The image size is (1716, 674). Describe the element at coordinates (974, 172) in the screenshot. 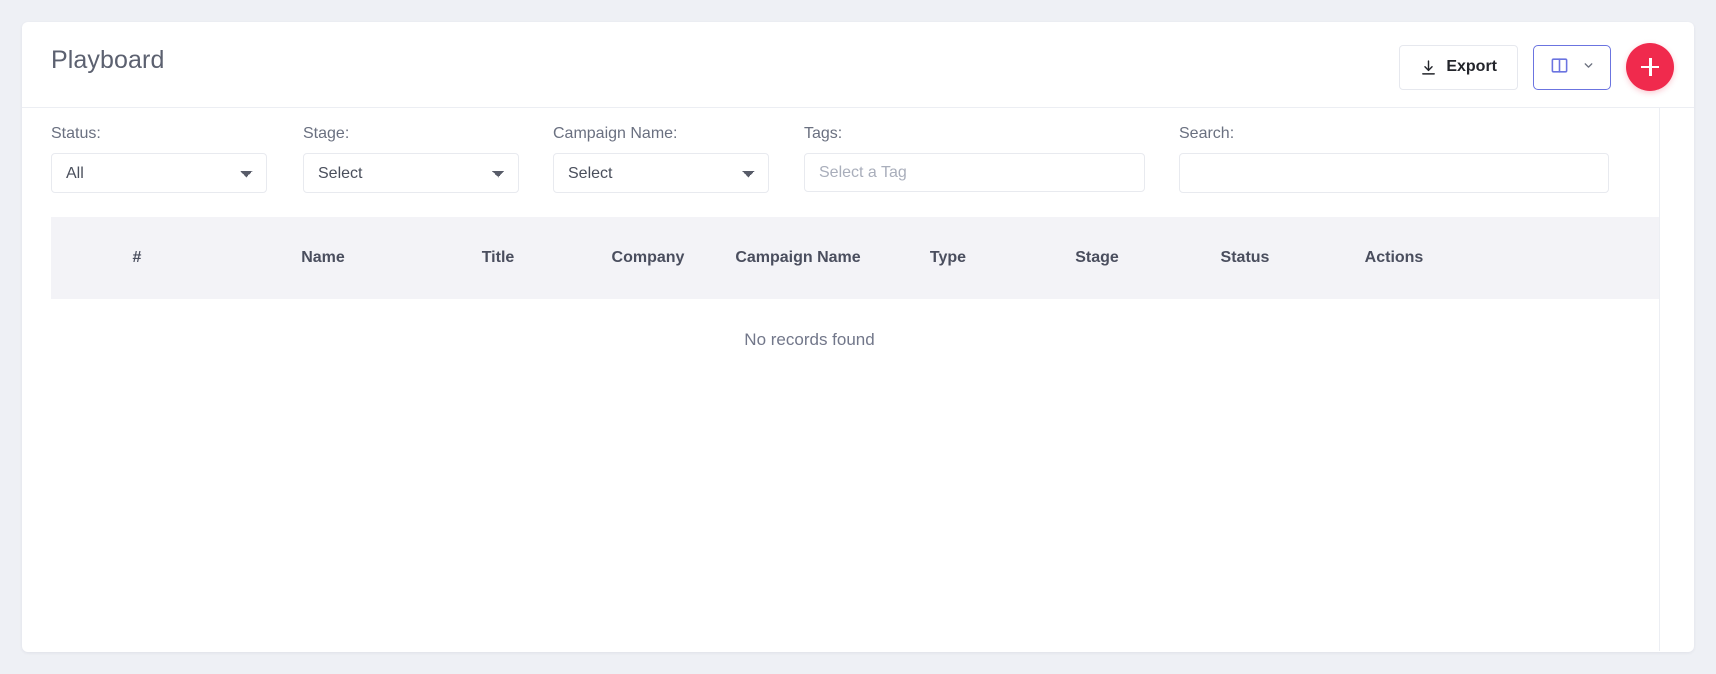

I see `tags-input` at that location.